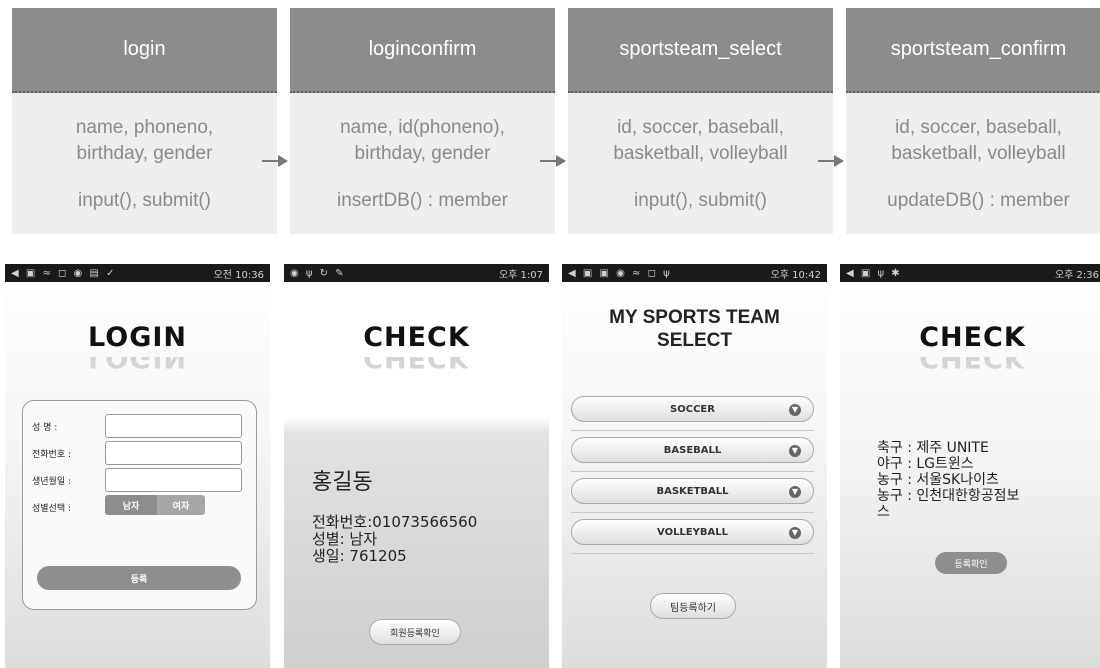 Image resolution: width=1100 pixels, height=668 pixels. What do you see at coordinates (173, 426) in the screenshot?
I see `name-input` at bounding box center [173, 426].